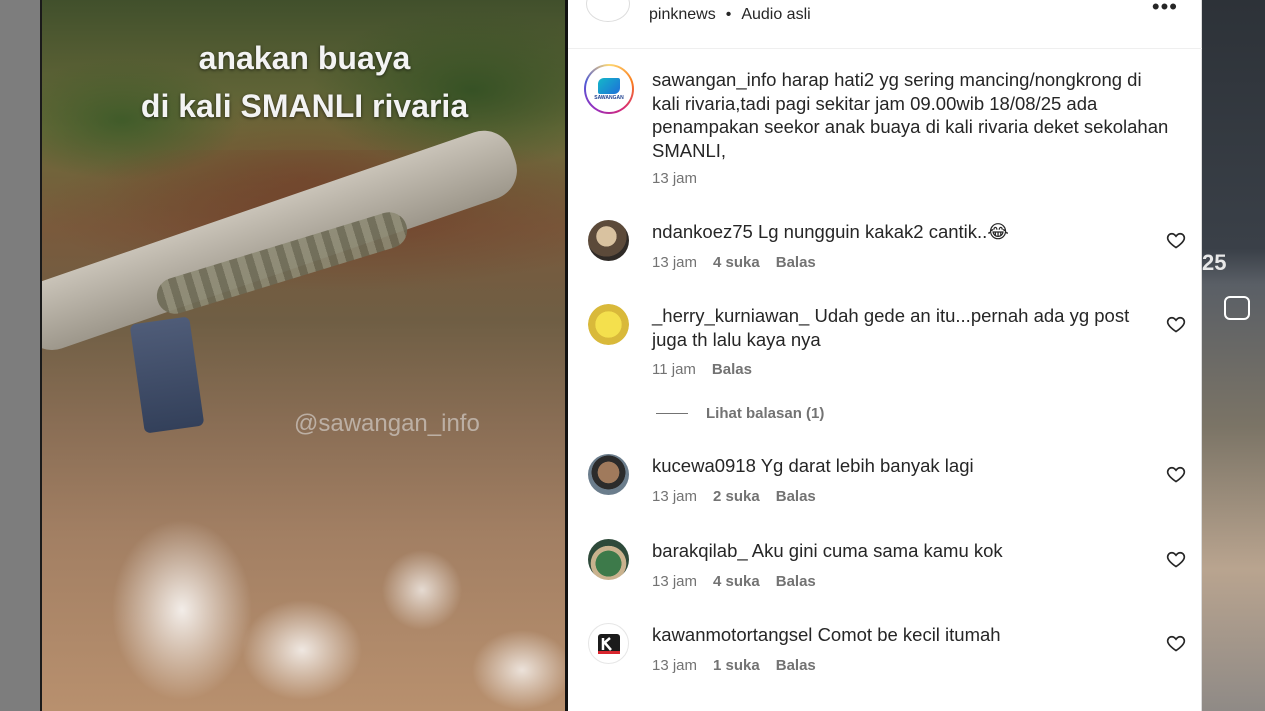  Describe the element at coordinates (304, 106) in the screenshot. I see `video-caption-line2: di kali SMANLI rivaria` at that location.